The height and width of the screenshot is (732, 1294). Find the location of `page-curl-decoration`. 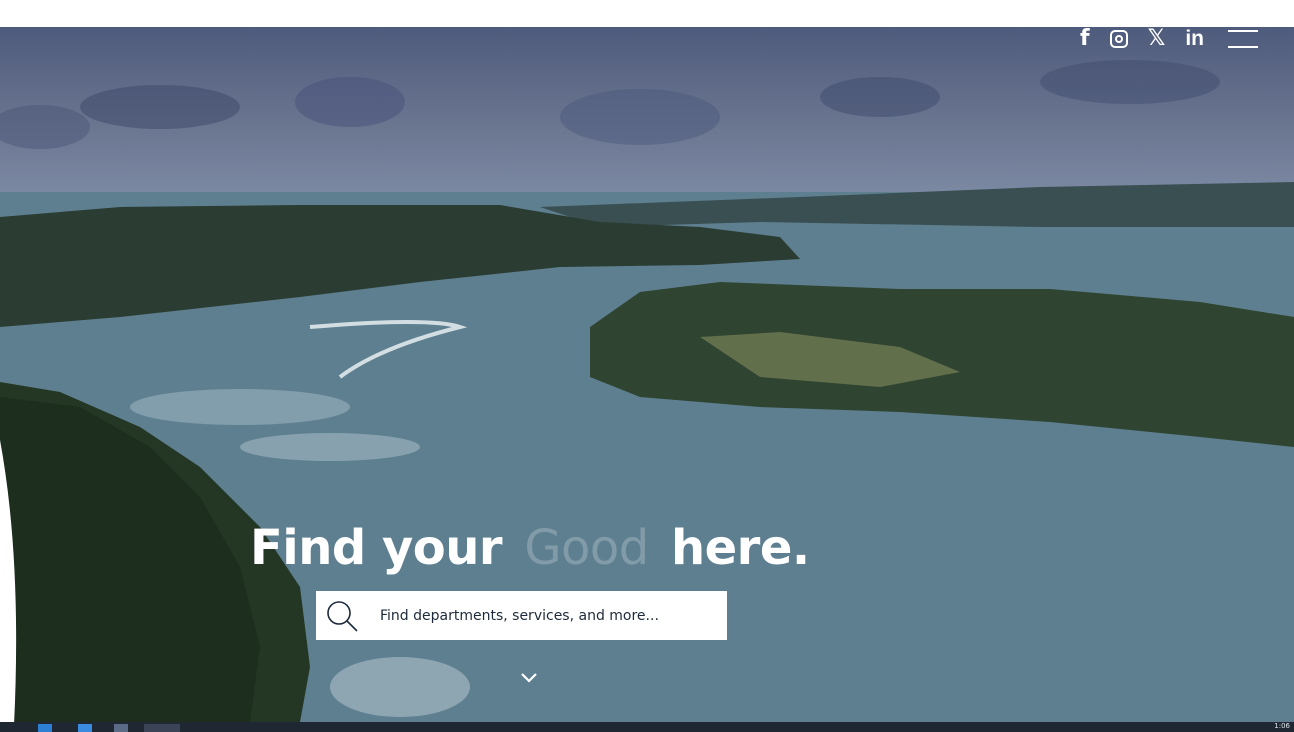

page-curl-decoration is located at coordinates (8, 582).